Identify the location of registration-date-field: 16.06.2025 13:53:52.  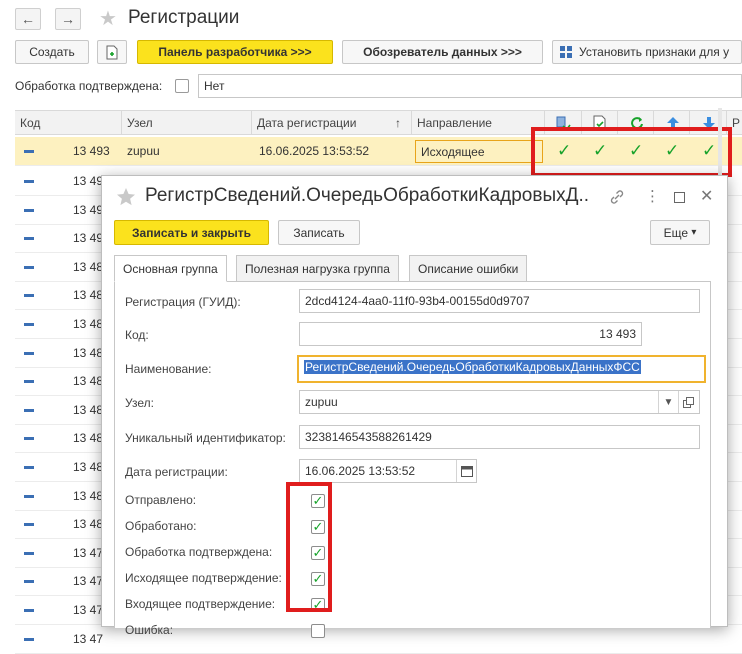
(388, 471).